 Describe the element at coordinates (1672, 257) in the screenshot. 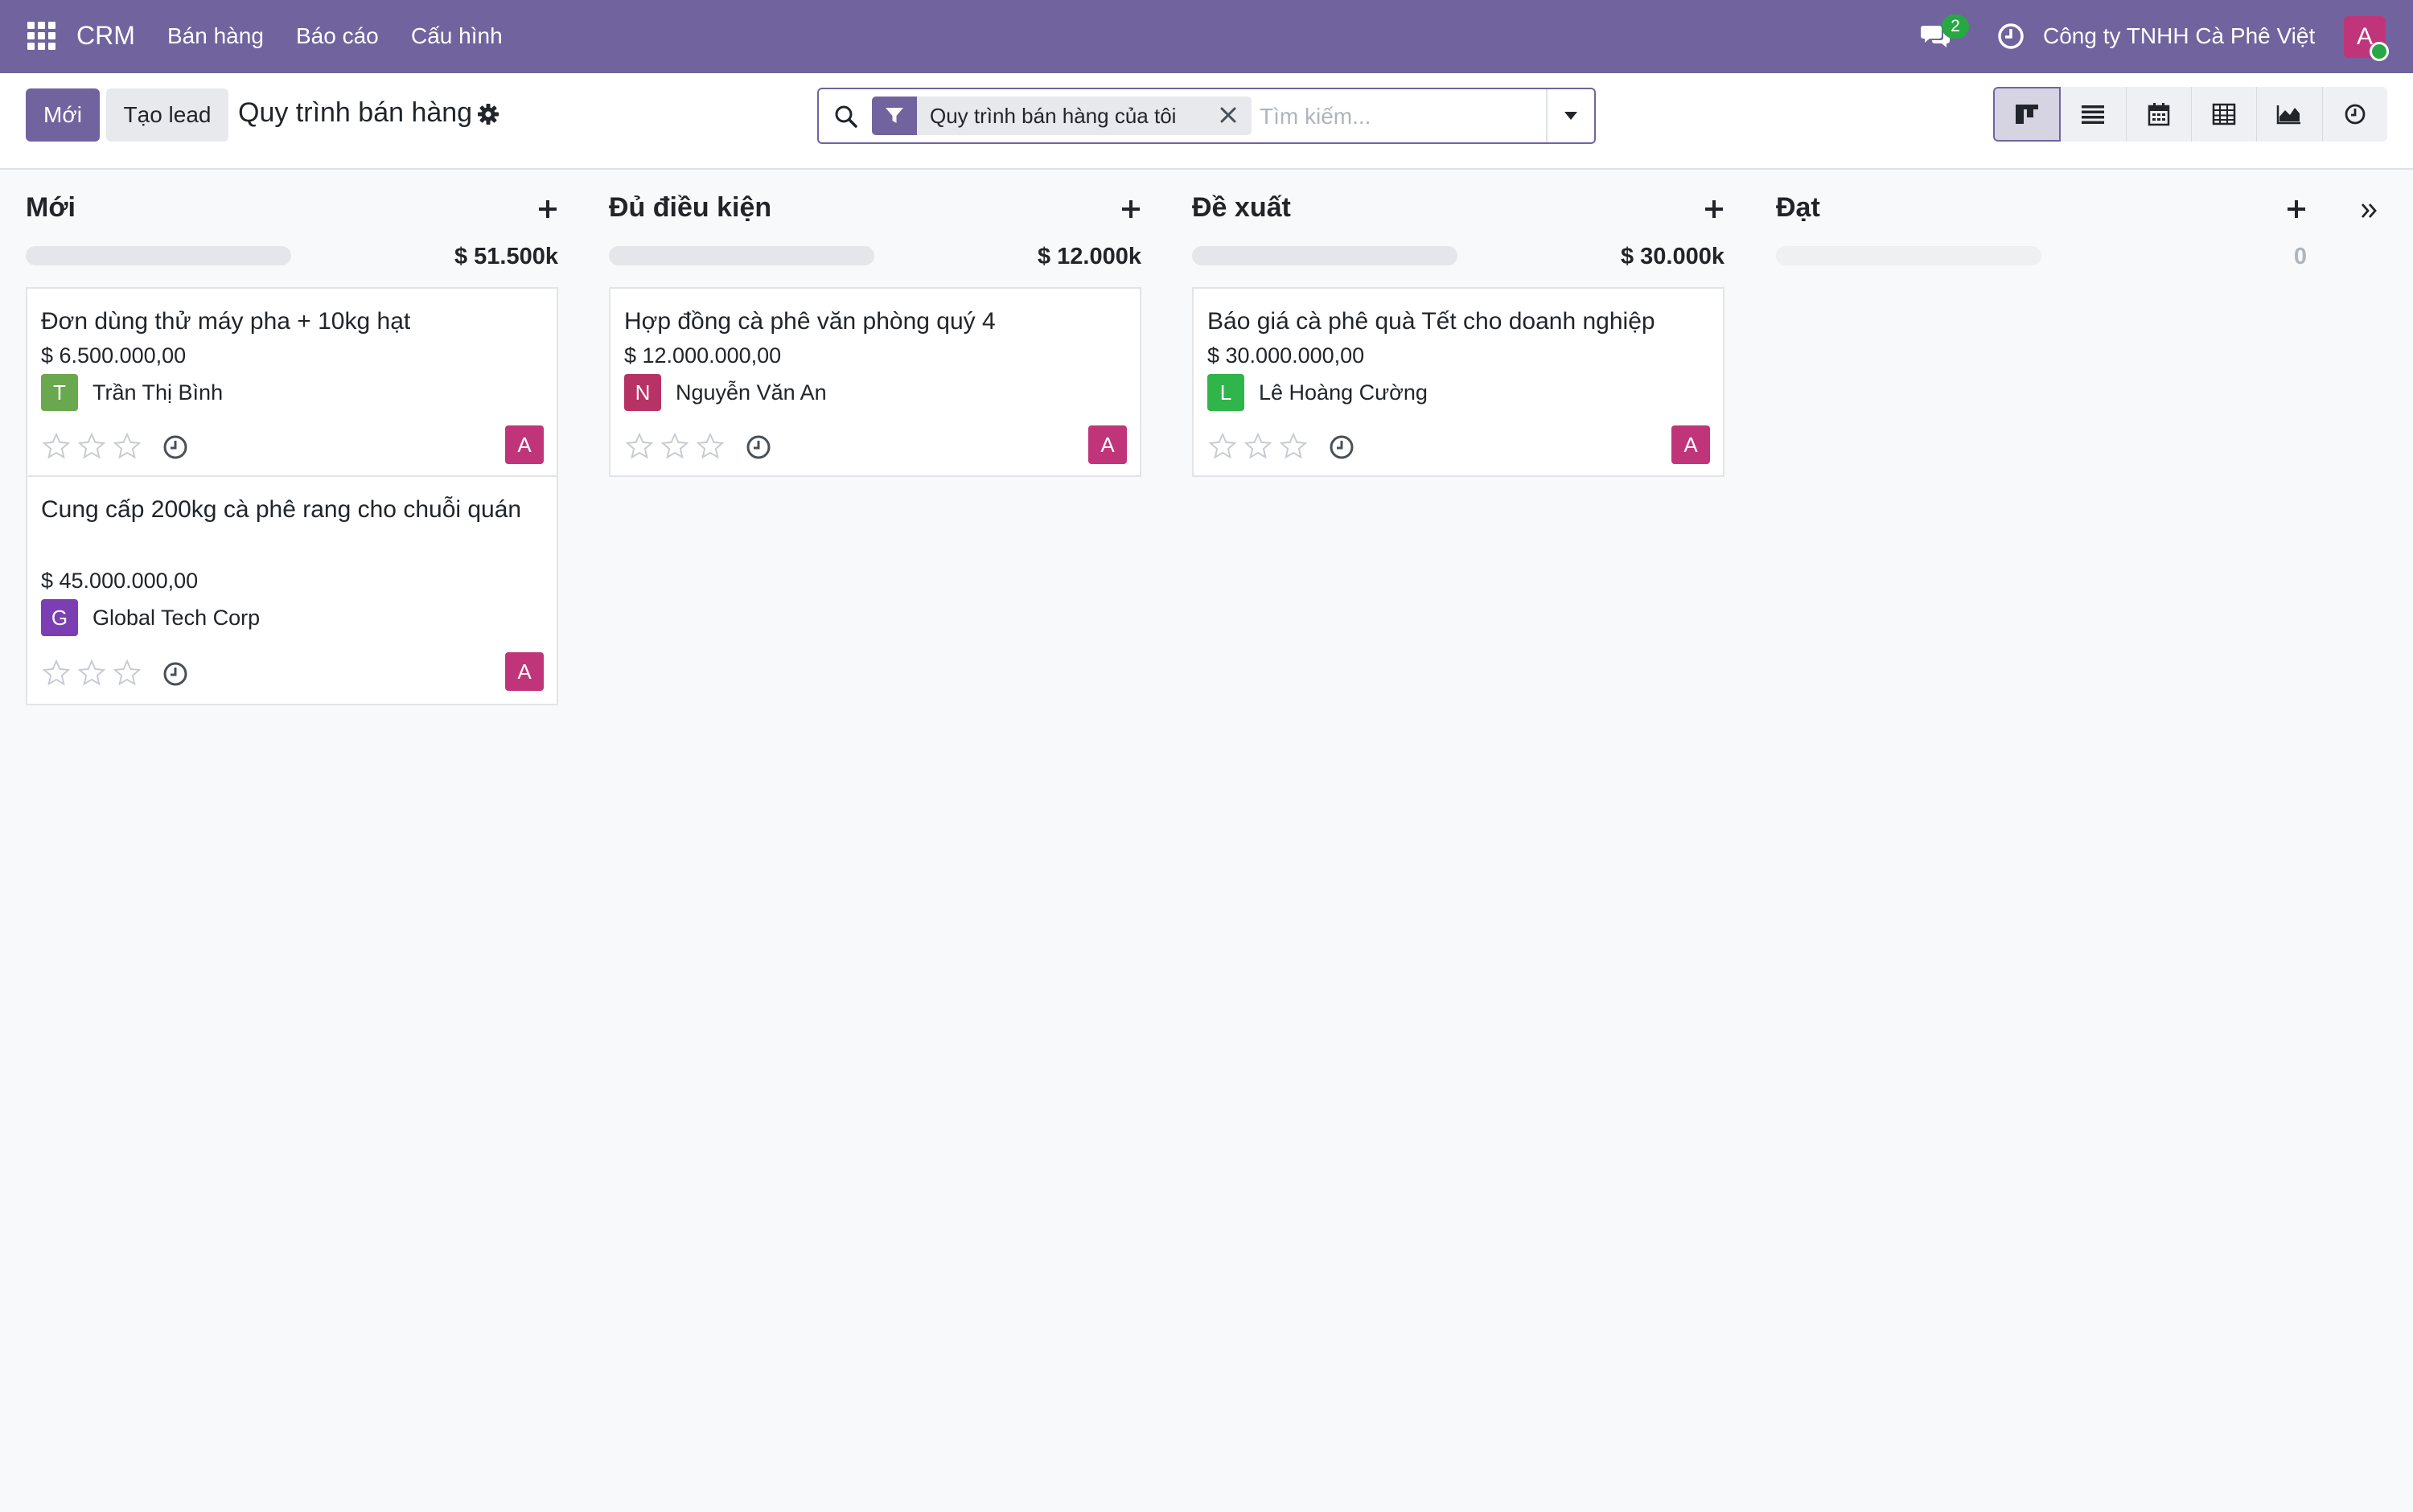

I see `column-total: $ 30.000k` at that location.